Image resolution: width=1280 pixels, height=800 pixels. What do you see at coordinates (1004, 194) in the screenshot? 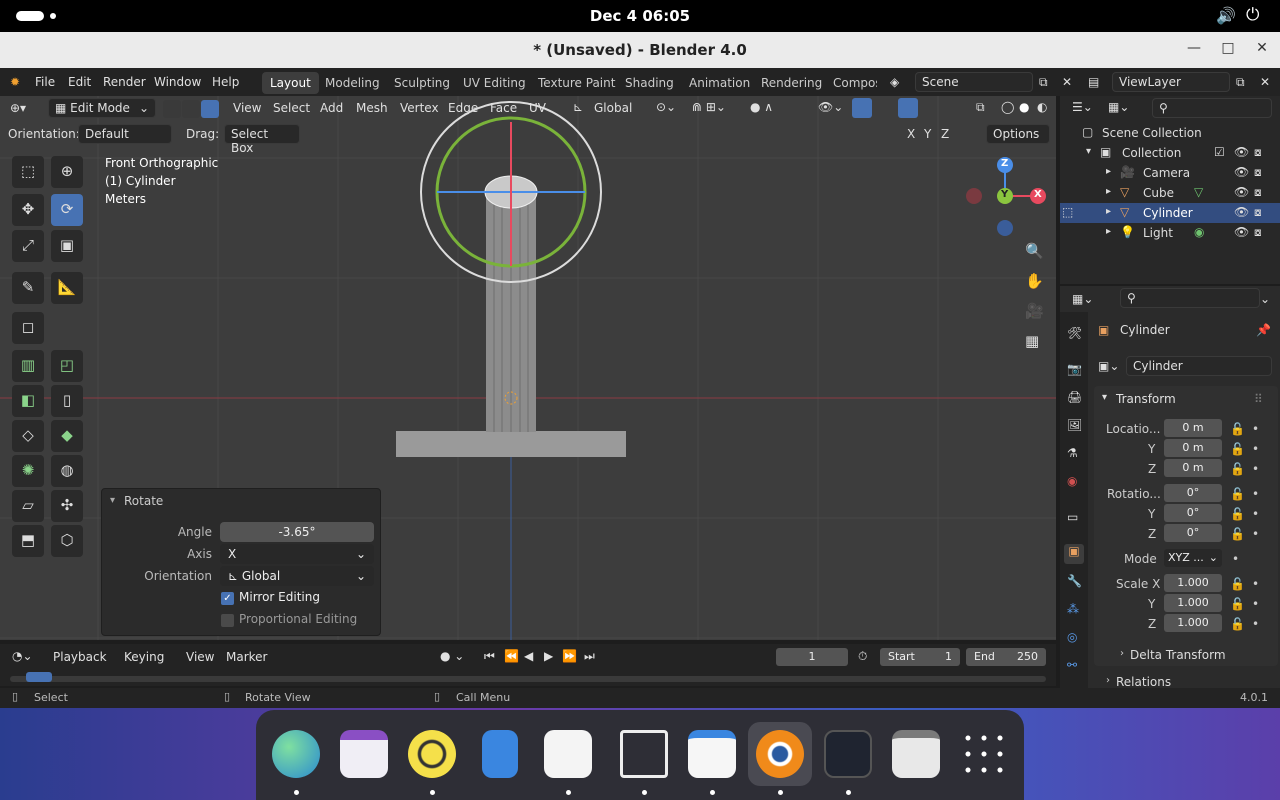
I see `gizmo-y-label: Y` at bounding box center [1004, 194].